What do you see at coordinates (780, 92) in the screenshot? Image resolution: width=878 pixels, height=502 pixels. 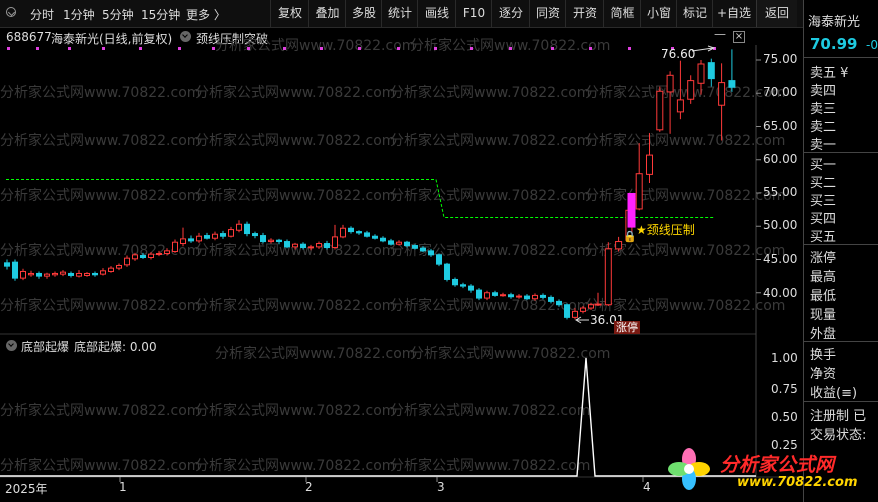 I see `price-tick: 70.00` at bounding box center [780, 92].